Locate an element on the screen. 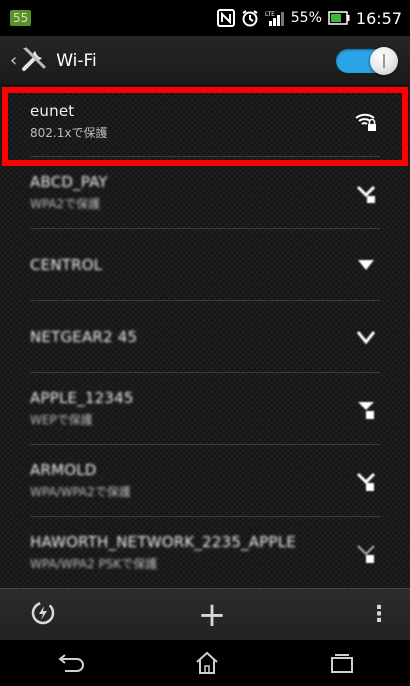 Image resolution: width=410 pixels, height=686 pixels. network-status: WEPで保護 is located at coordinates (61, 420).